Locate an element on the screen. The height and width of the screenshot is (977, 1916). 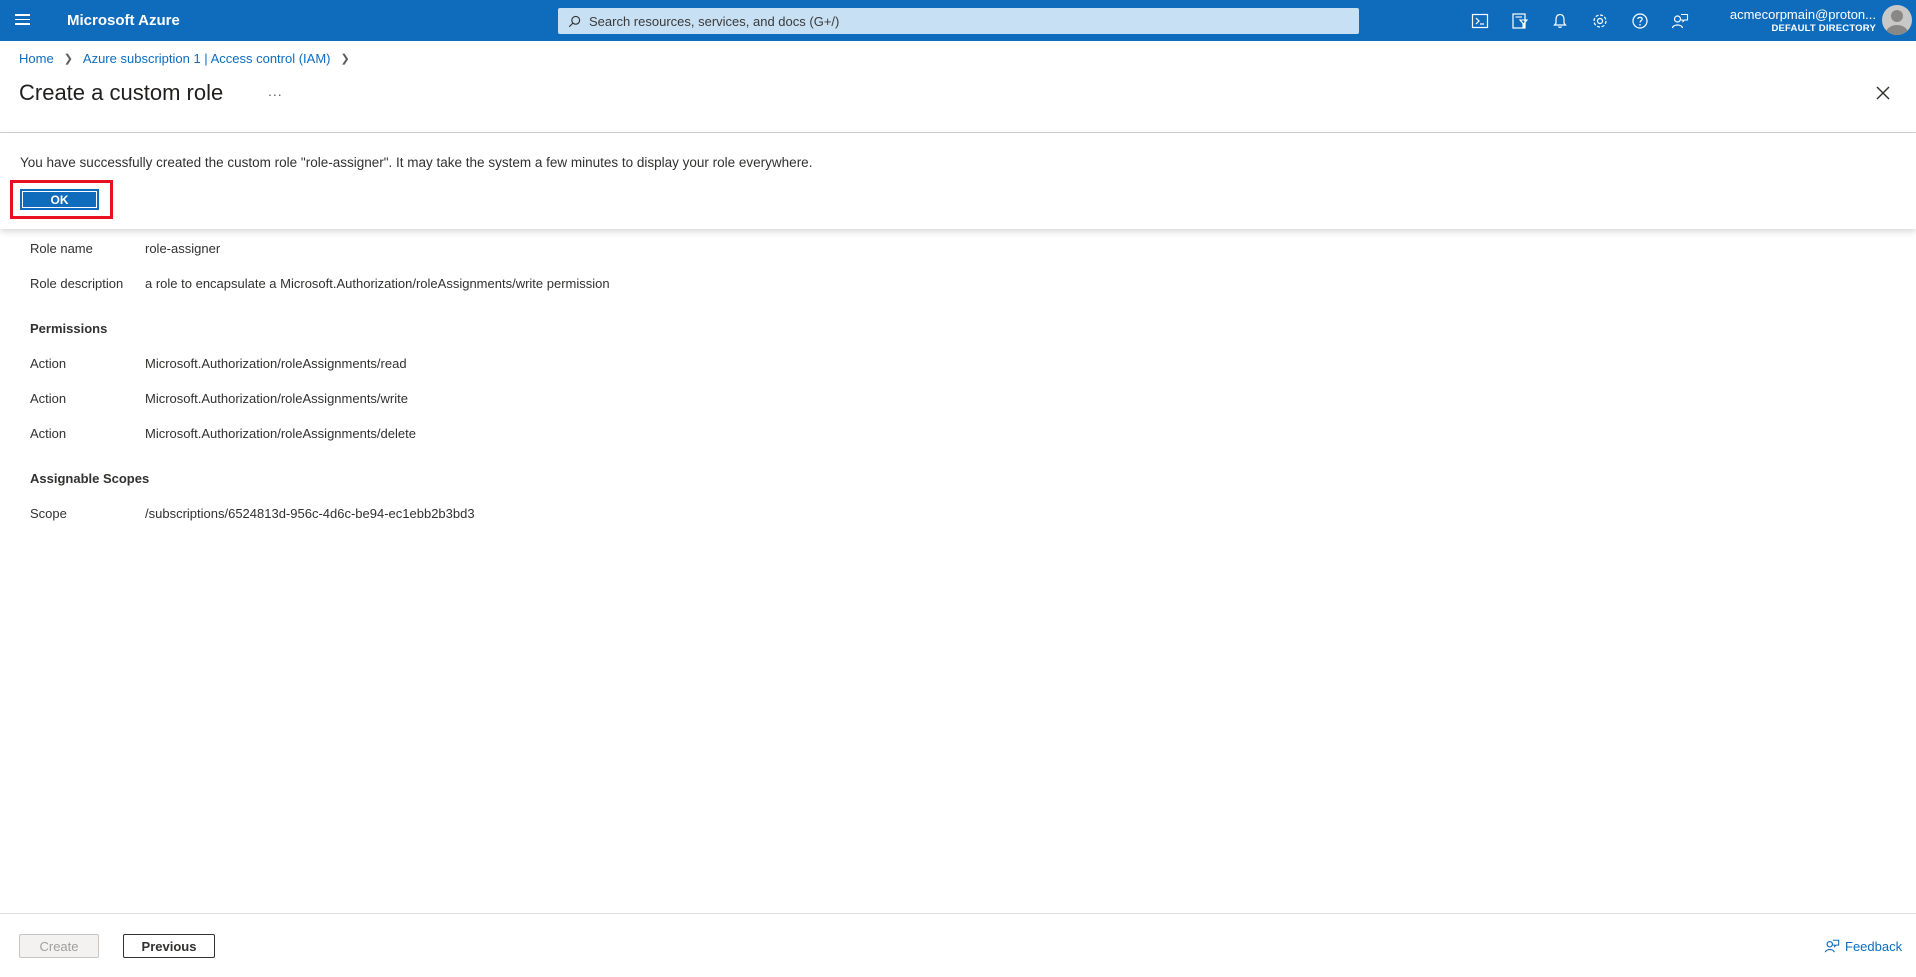
settings-icon is located at coordinates (1600, 20).